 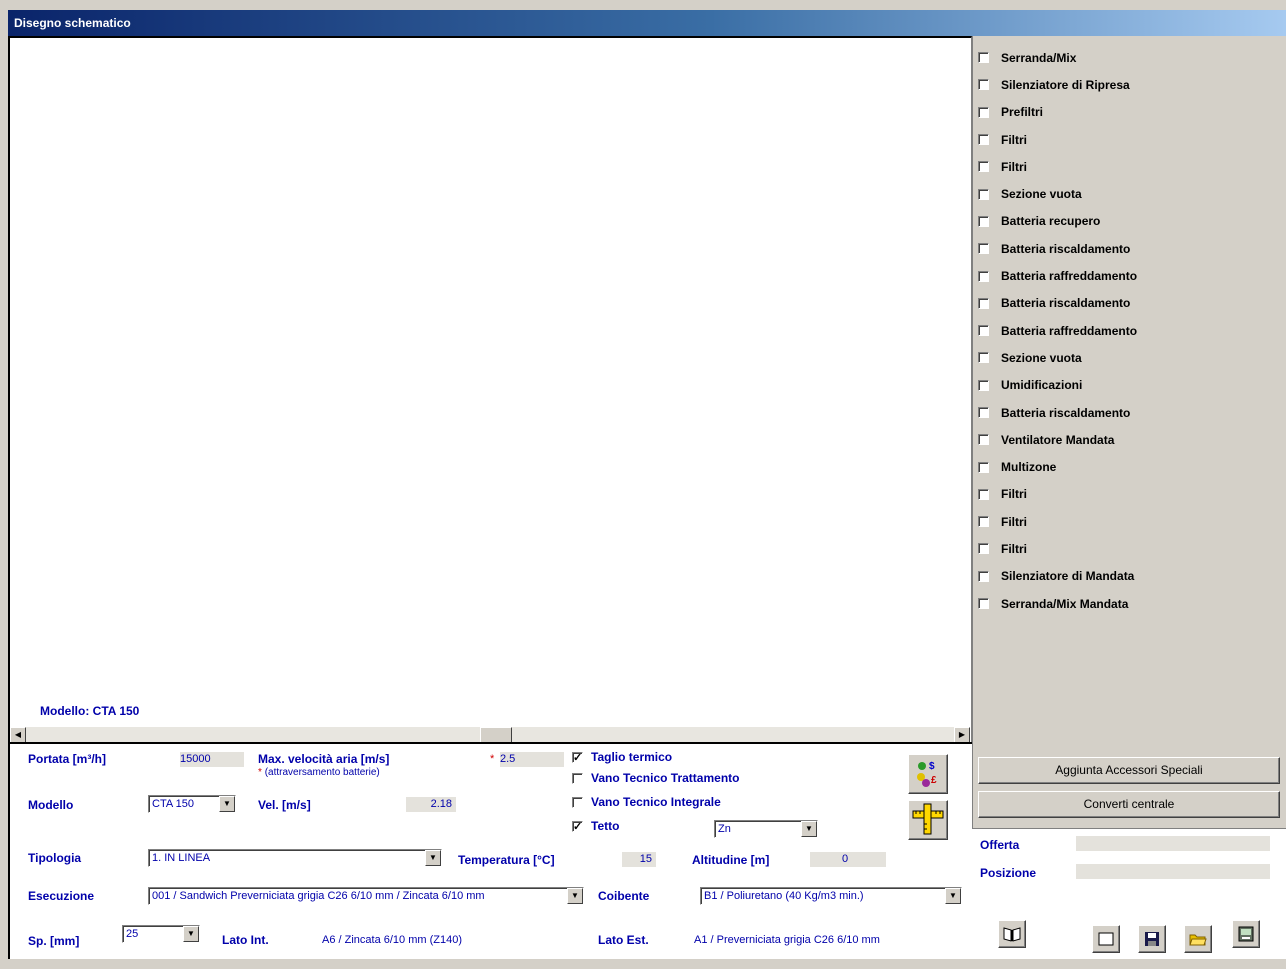 What do you see at coordinates (532, 759) in the screenshot?
I see `max-velocity-field: 2.5` at bounding box center [532, 759].